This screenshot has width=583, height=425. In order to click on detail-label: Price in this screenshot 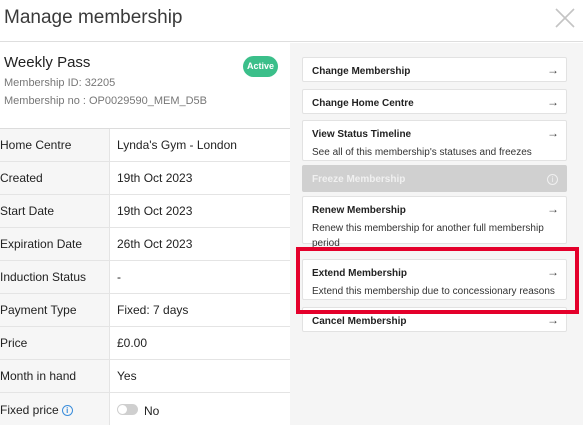, I will do `click(55, 343)`.